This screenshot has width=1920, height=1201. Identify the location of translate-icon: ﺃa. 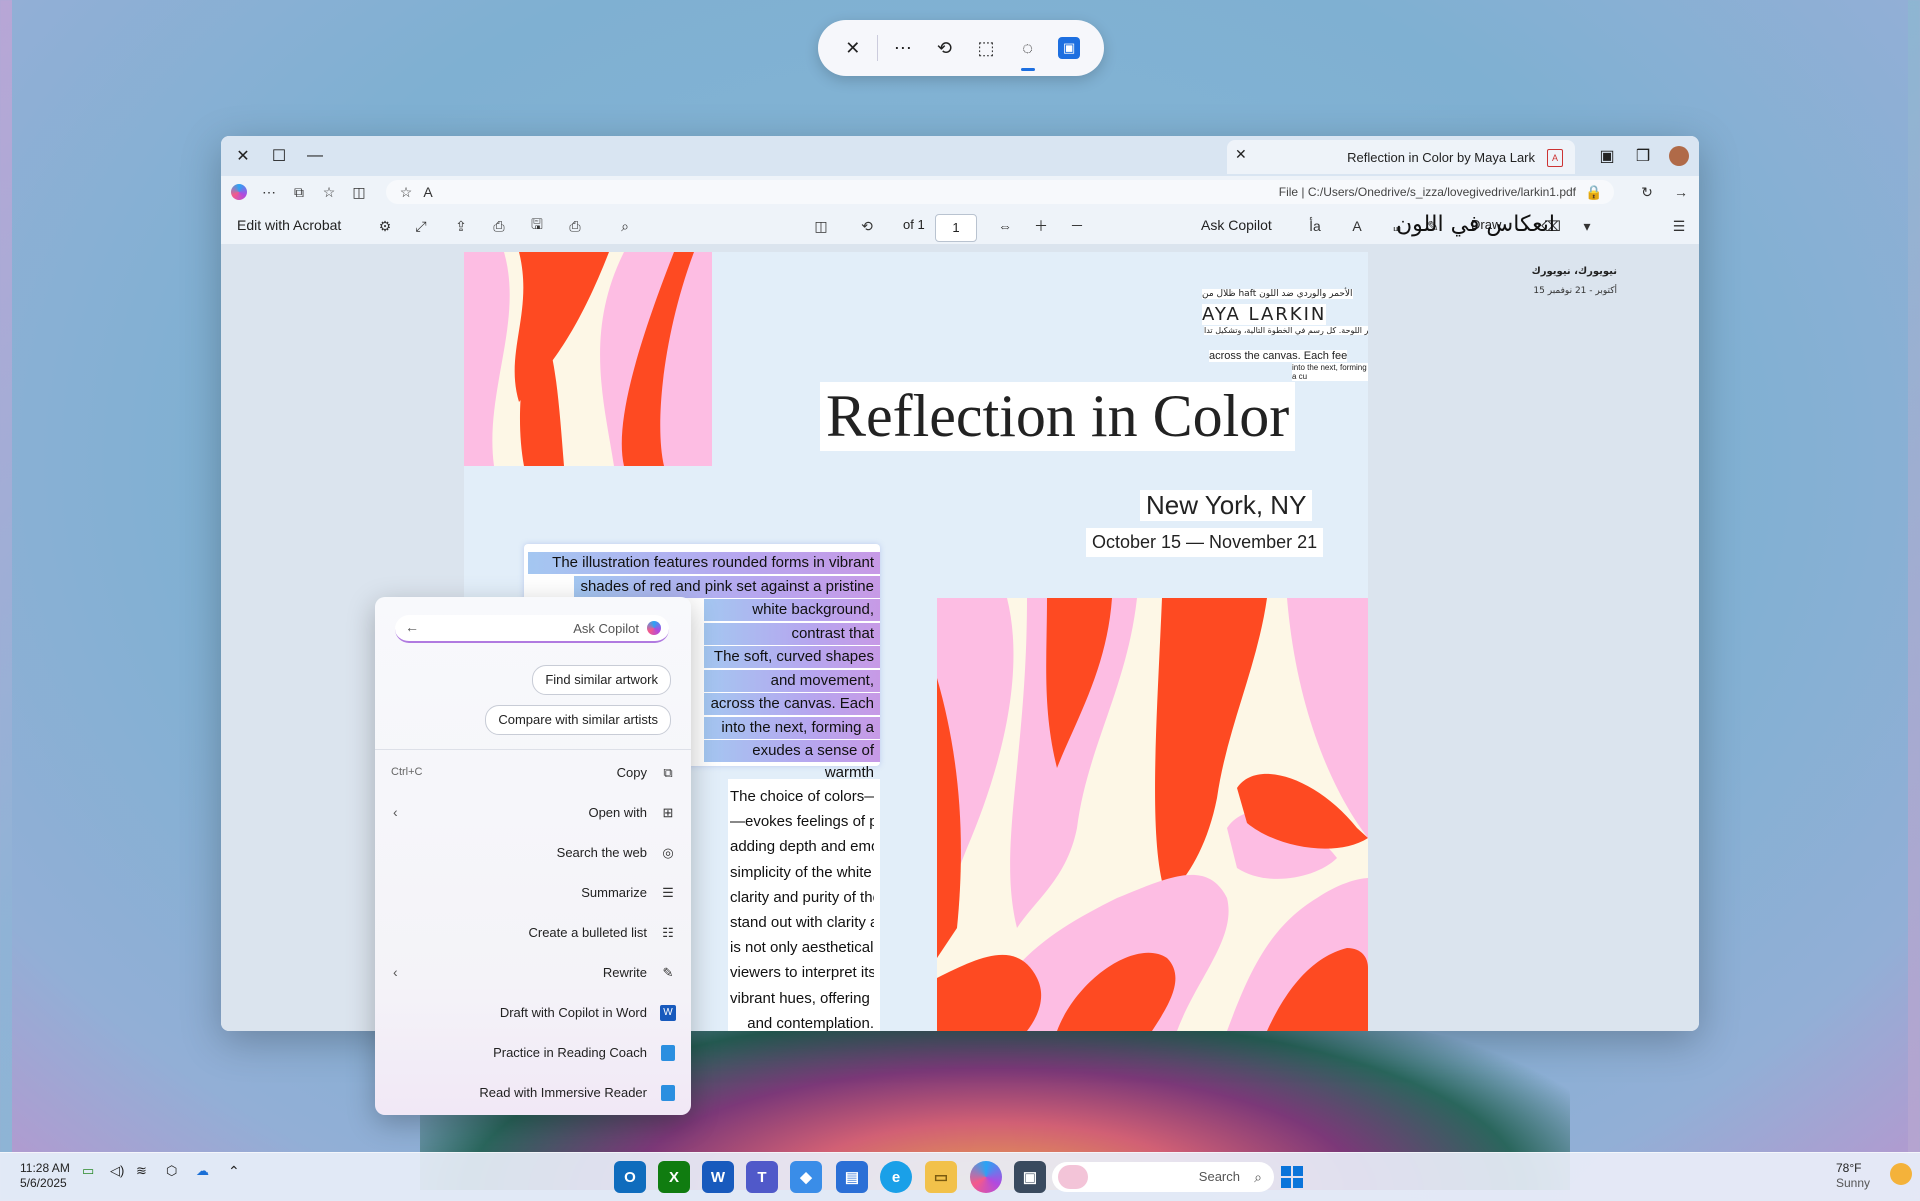
(1315, 226).